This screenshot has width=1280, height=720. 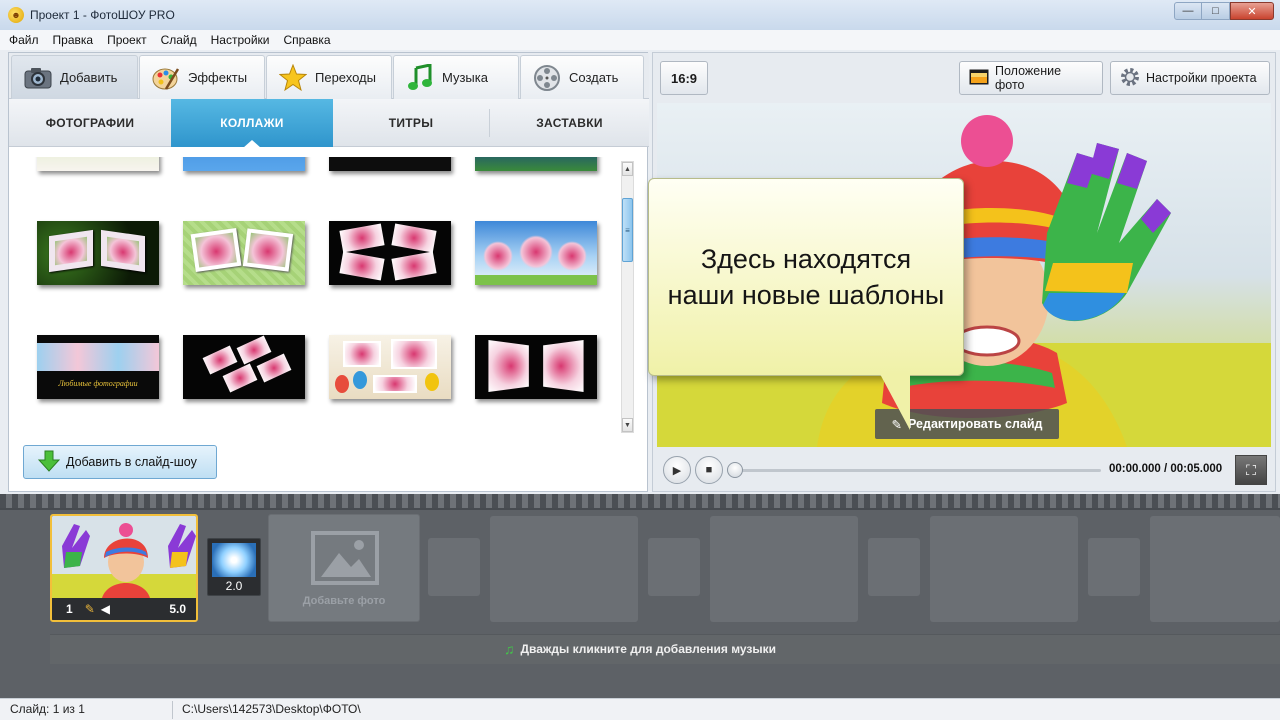 What do you see at coordinates (105, 609) in the screenshot?
I see `speaker-icon: ◀` at bounding box center [105, 609].